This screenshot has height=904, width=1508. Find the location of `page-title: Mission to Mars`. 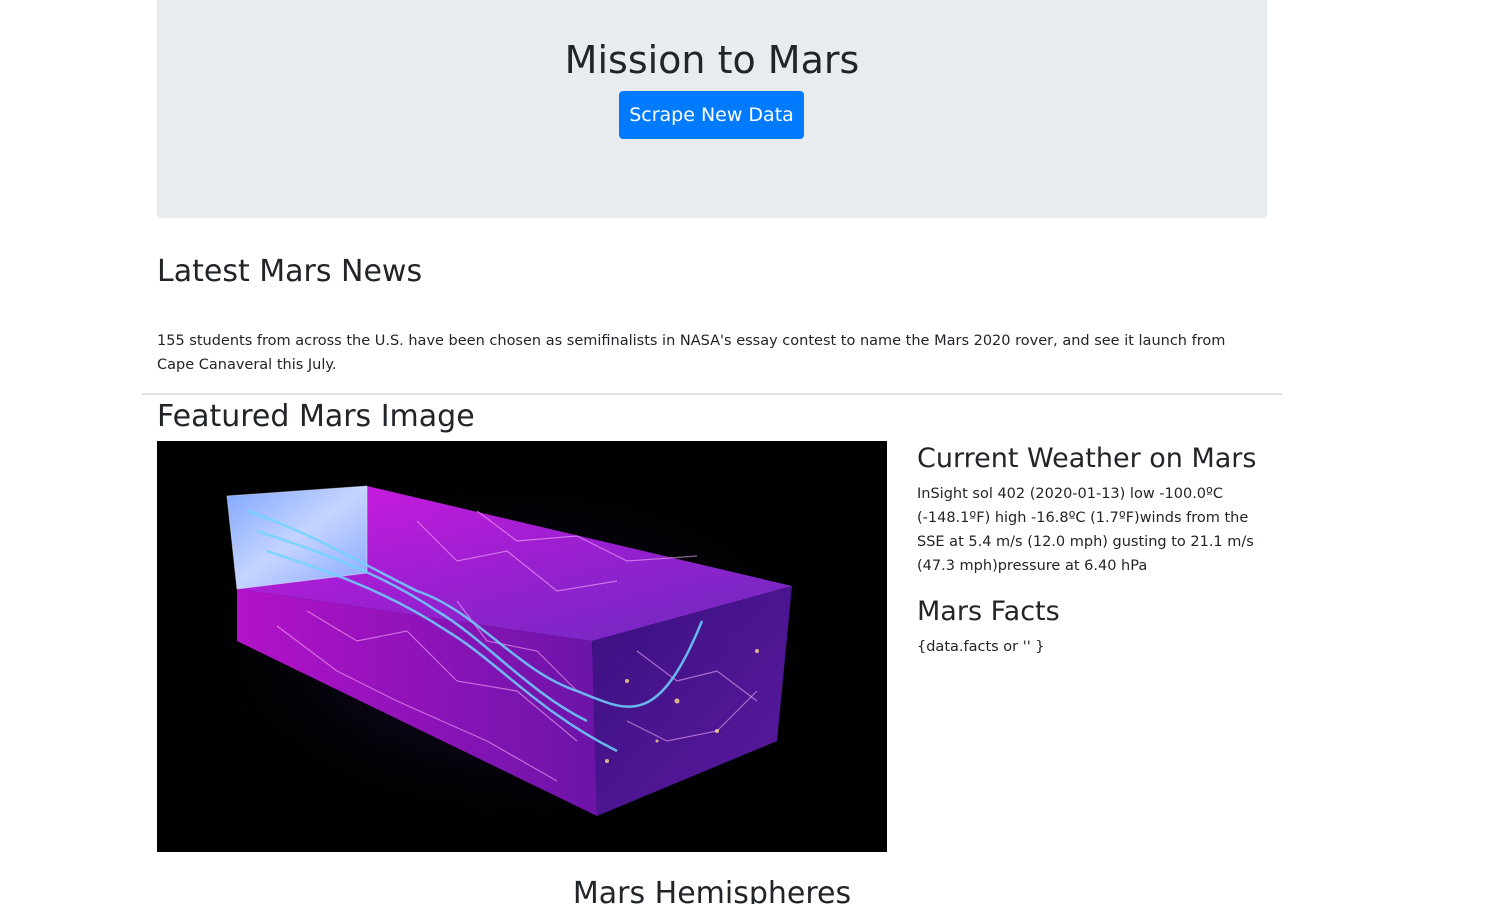

page-title: Mission to Mars is located at coordinates (712, 60).